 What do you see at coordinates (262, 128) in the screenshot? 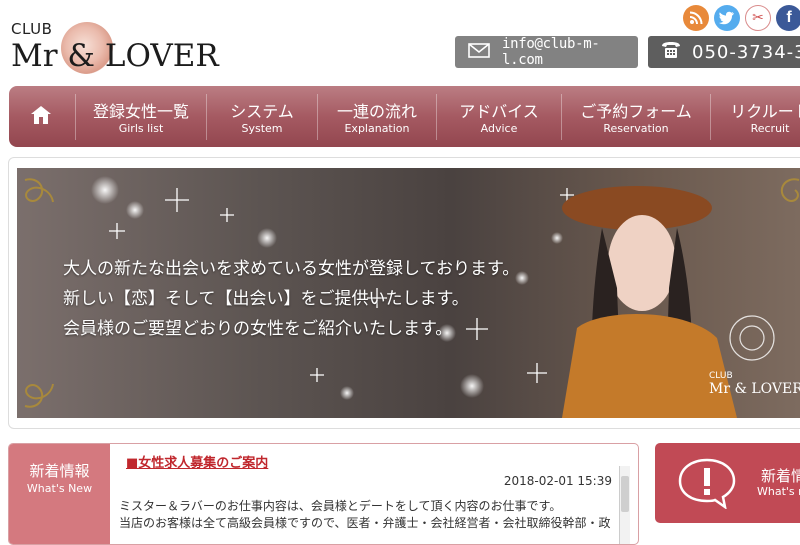
I see `nav-label-en: System` at bounding box center [262, 128].